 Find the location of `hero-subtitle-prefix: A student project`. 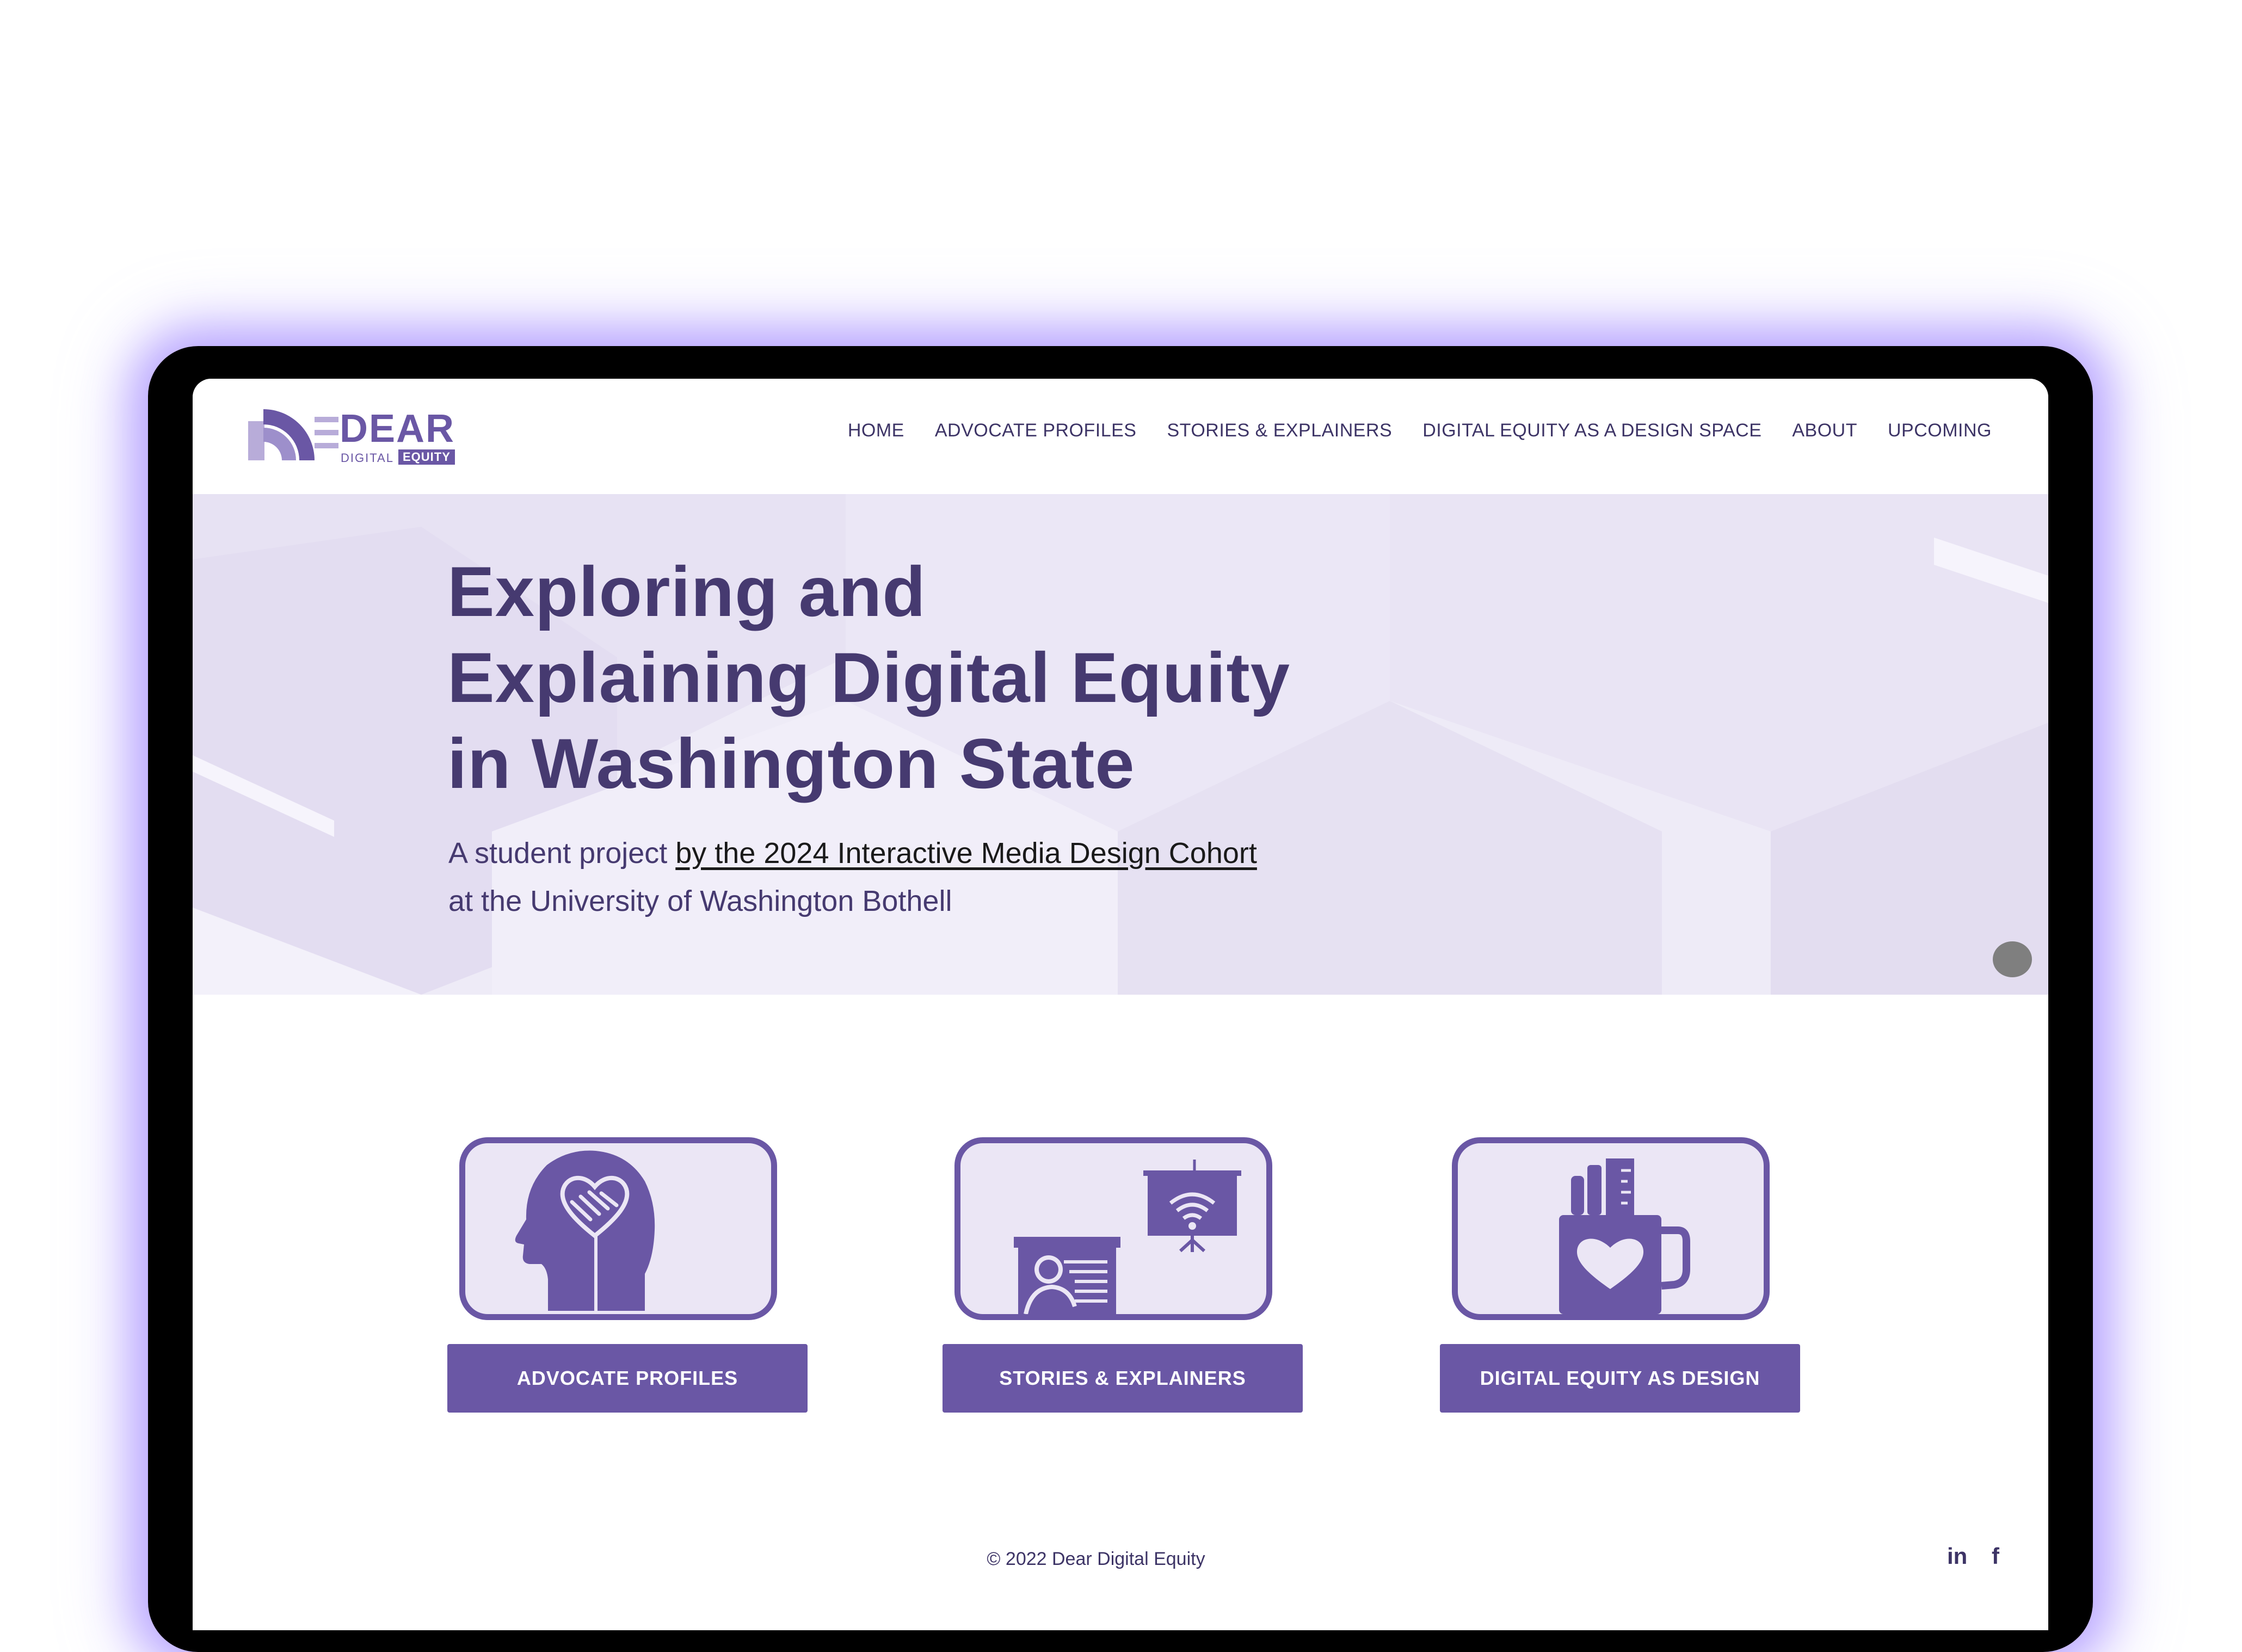

hero-subtitle-prefix: A student project is located at coordinates (562, 853).